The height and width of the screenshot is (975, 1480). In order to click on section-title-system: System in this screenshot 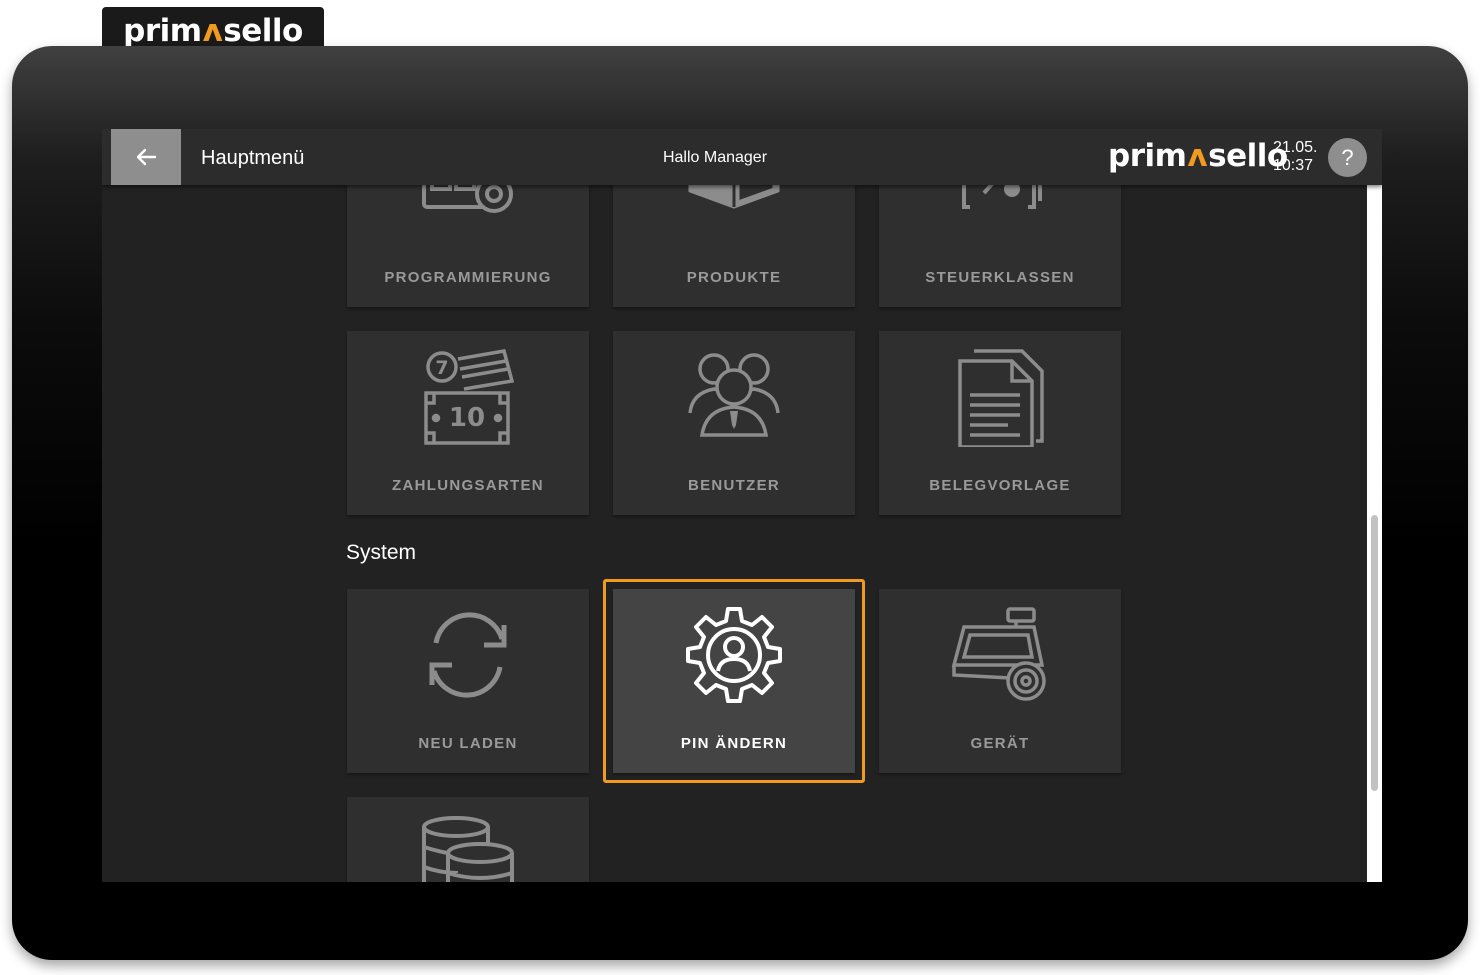, I will do `click(381, 552)`.